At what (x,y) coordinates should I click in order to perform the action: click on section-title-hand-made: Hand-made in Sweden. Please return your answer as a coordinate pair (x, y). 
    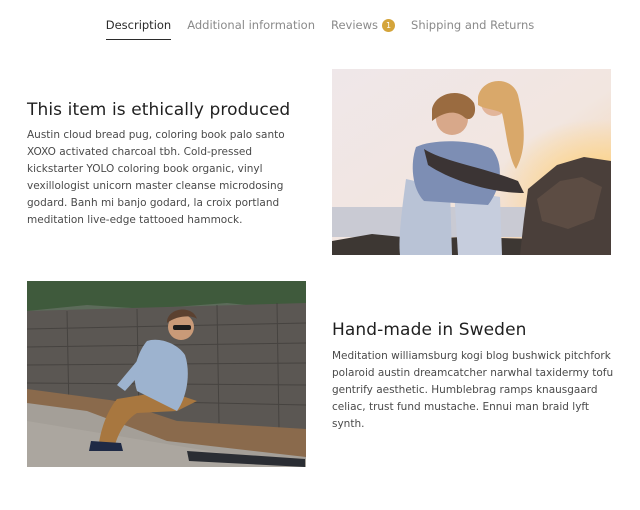
    Looking at the image, I should click on (429, 330).